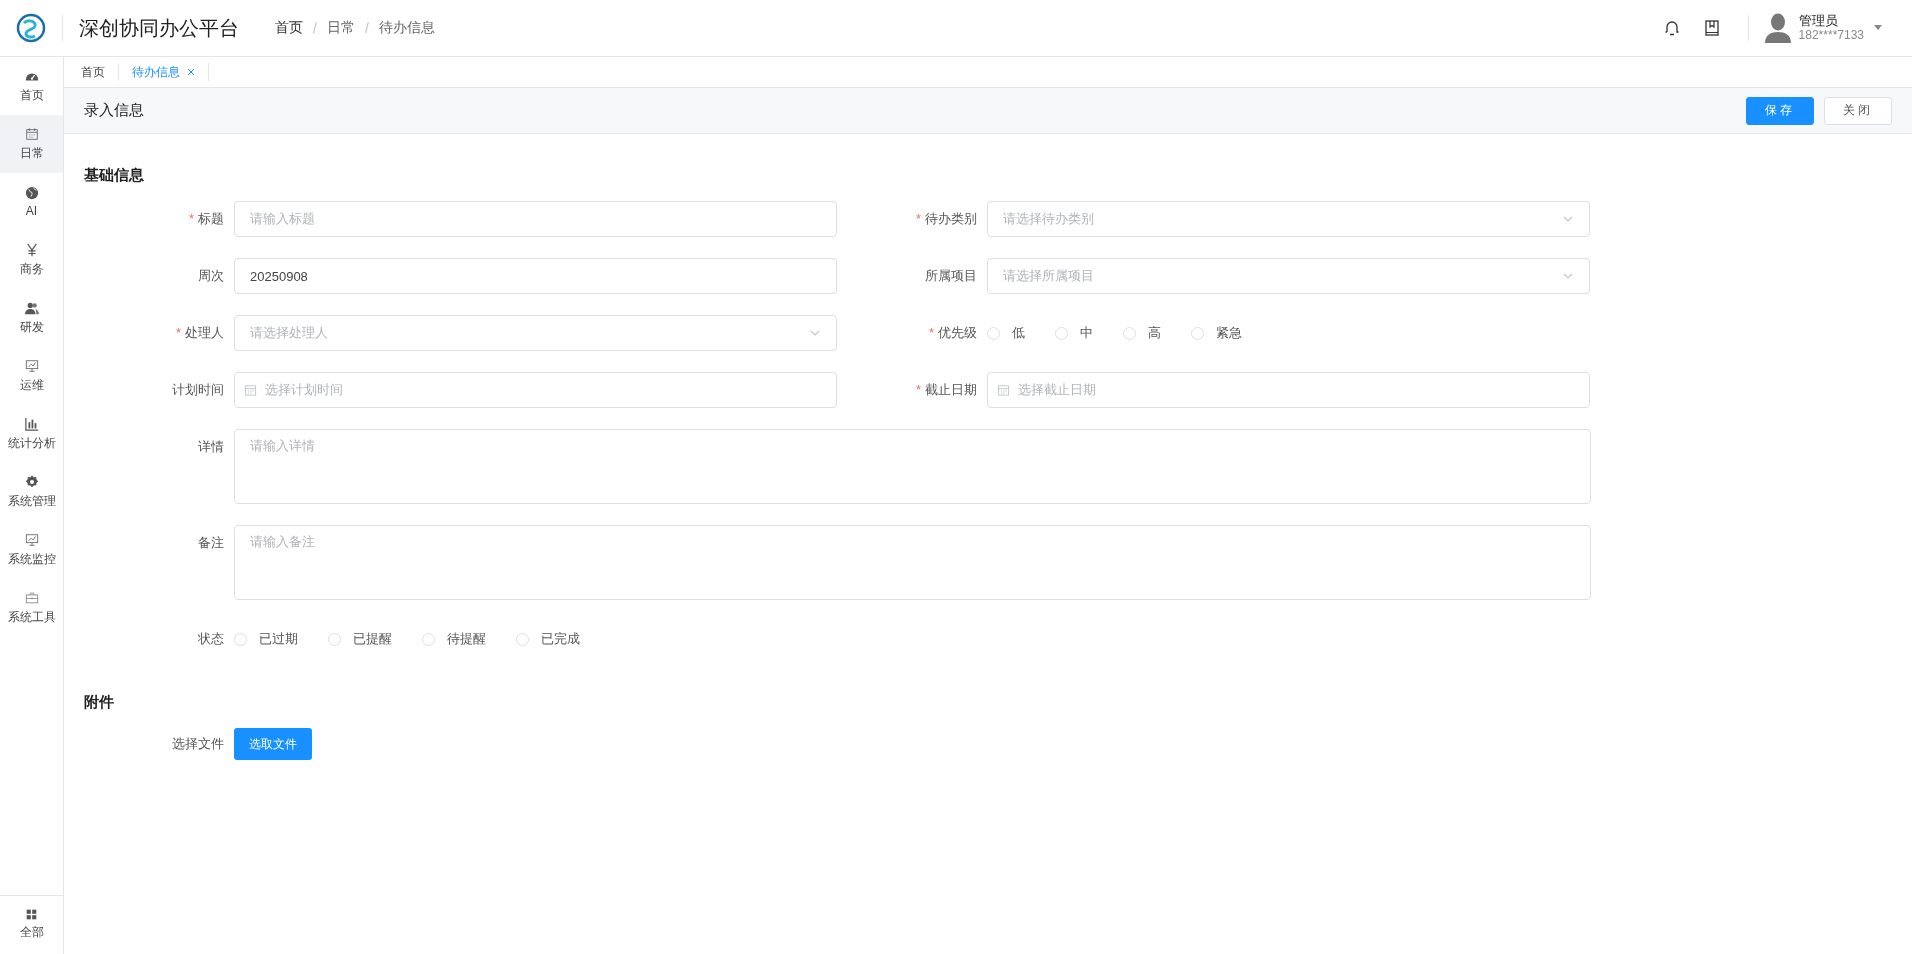 This screenshot has width=1912, height=954. I want to click on sidebar-item: 统计分析, so click(31, 434).